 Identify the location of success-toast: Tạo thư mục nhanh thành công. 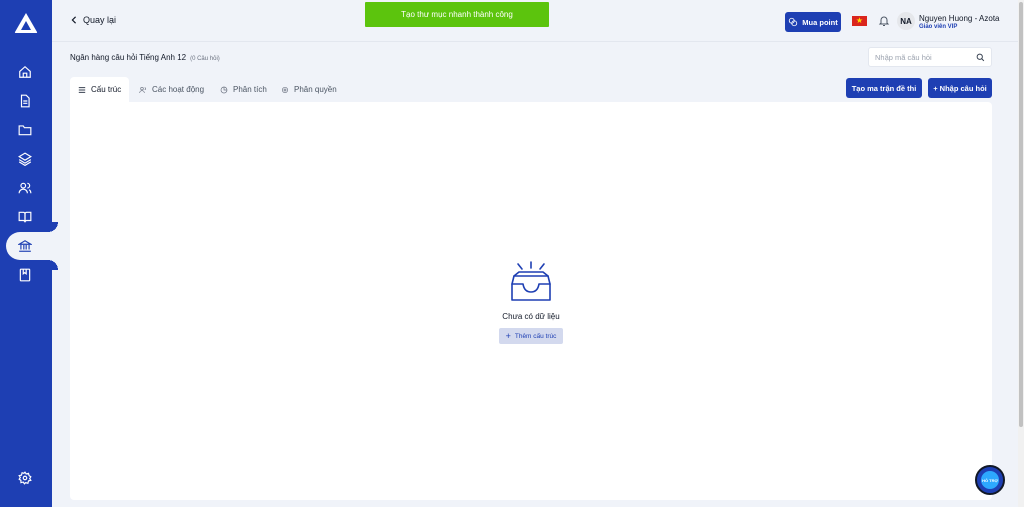
(457, 14).